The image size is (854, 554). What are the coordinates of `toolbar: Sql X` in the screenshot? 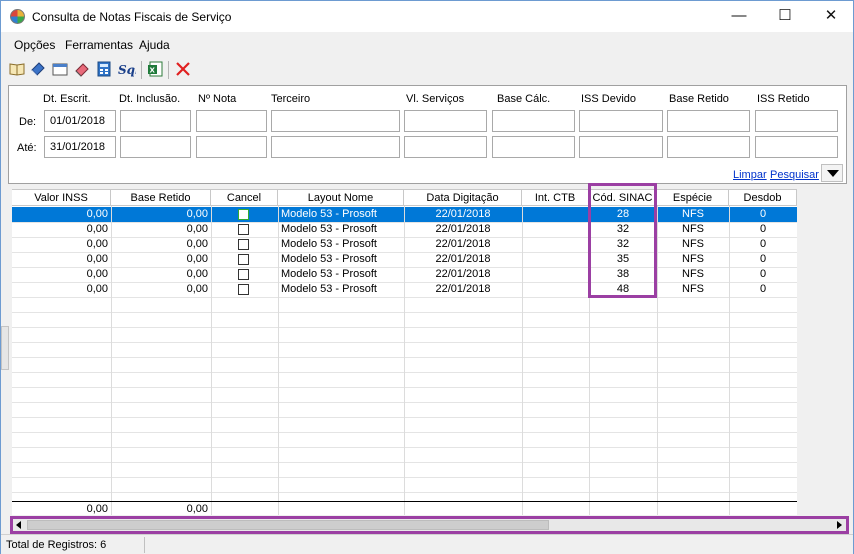 It's located at (427, 70).